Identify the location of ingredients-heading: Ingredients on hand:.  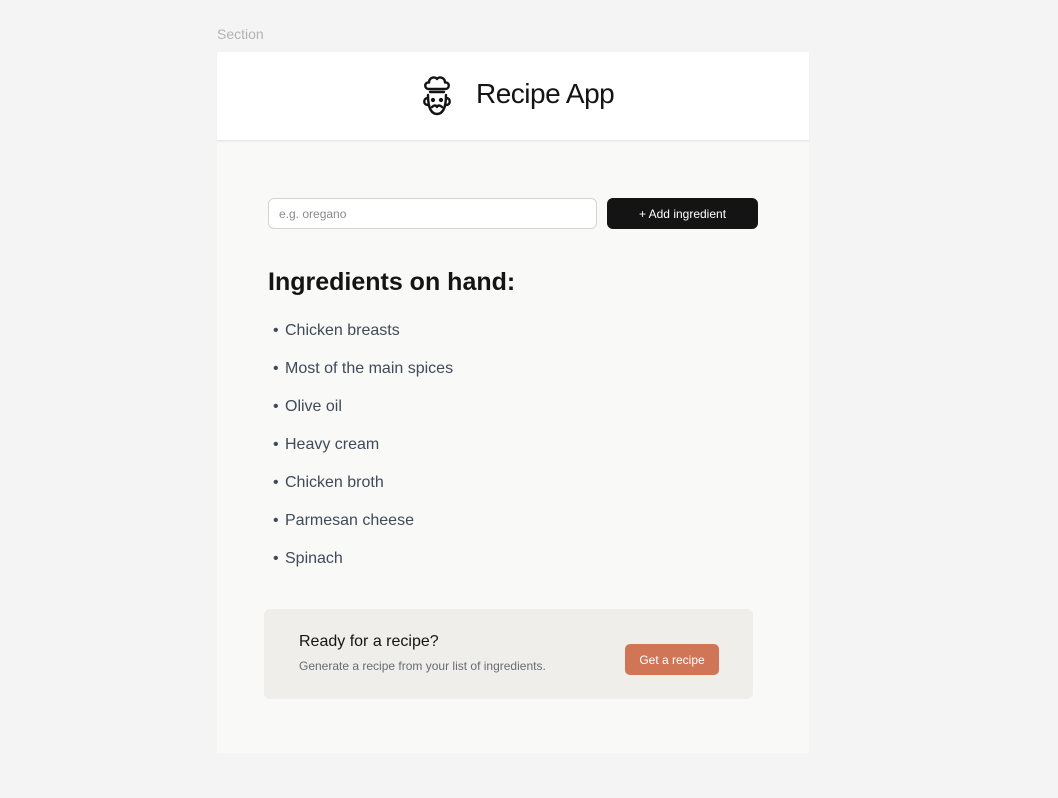
(392, 282).